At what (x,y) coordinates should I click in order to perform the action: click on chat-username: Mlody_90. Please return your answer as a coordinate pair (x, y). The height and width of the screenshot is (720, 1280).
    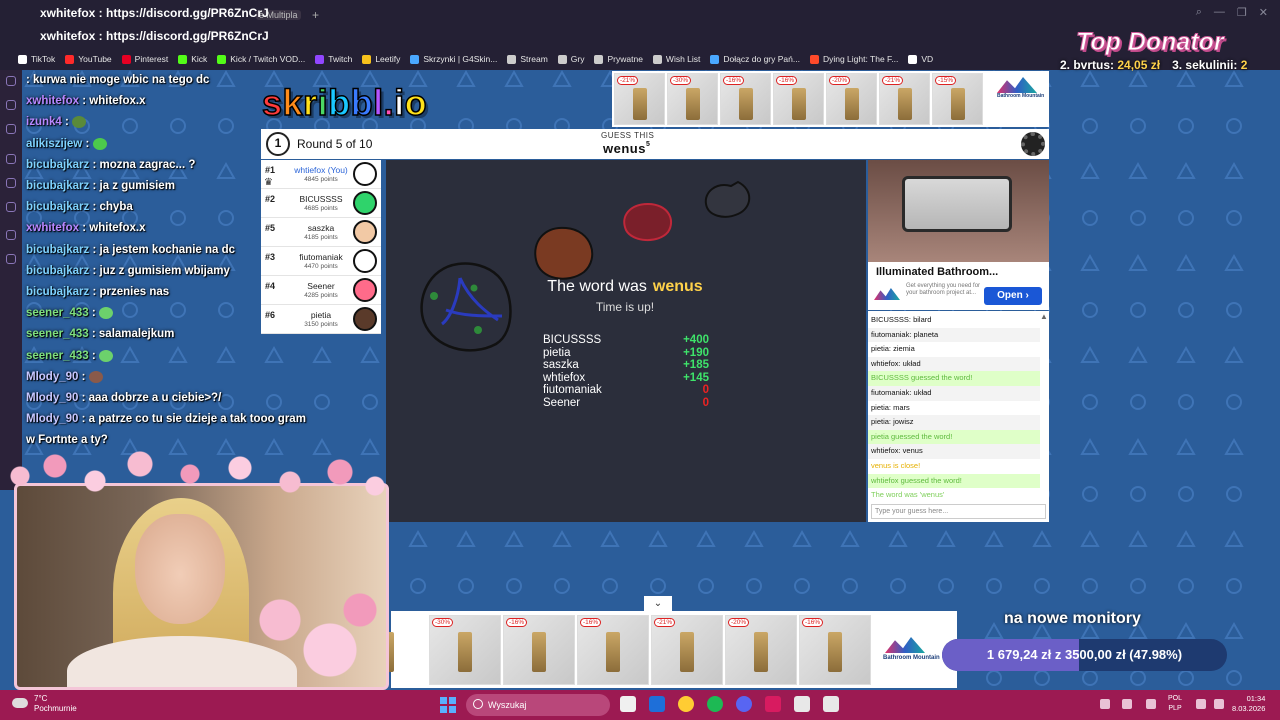
    Looking at the image, I should click on (52, 398).